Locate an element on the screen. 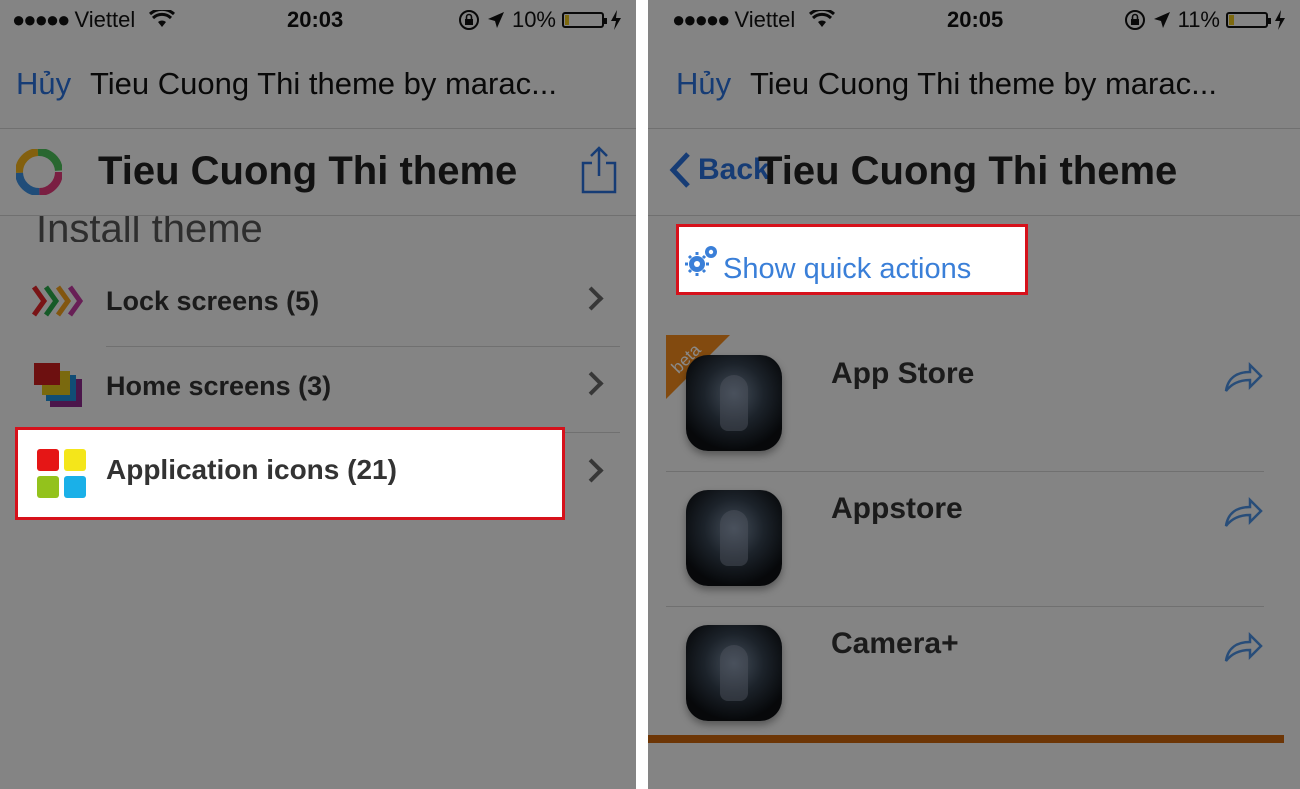 This screenshot has height=789, width=1300. menu-item-label: Home screens (3) is located at coordinates (219, 386).